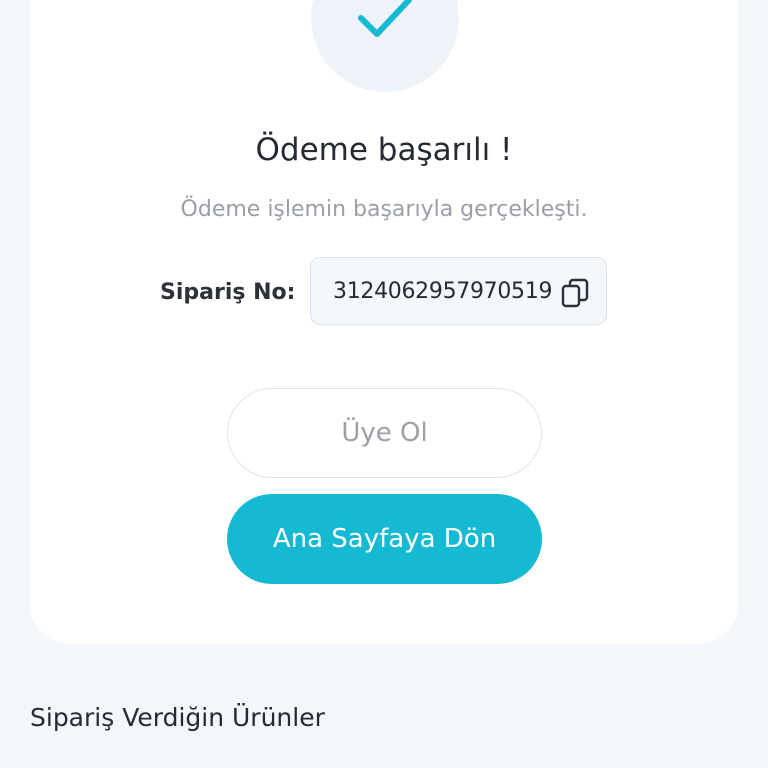 The image size is (768, 768). I want to click on ordered-products-title: Sipariş Verdiğin Ürünler, so click(177, 717).